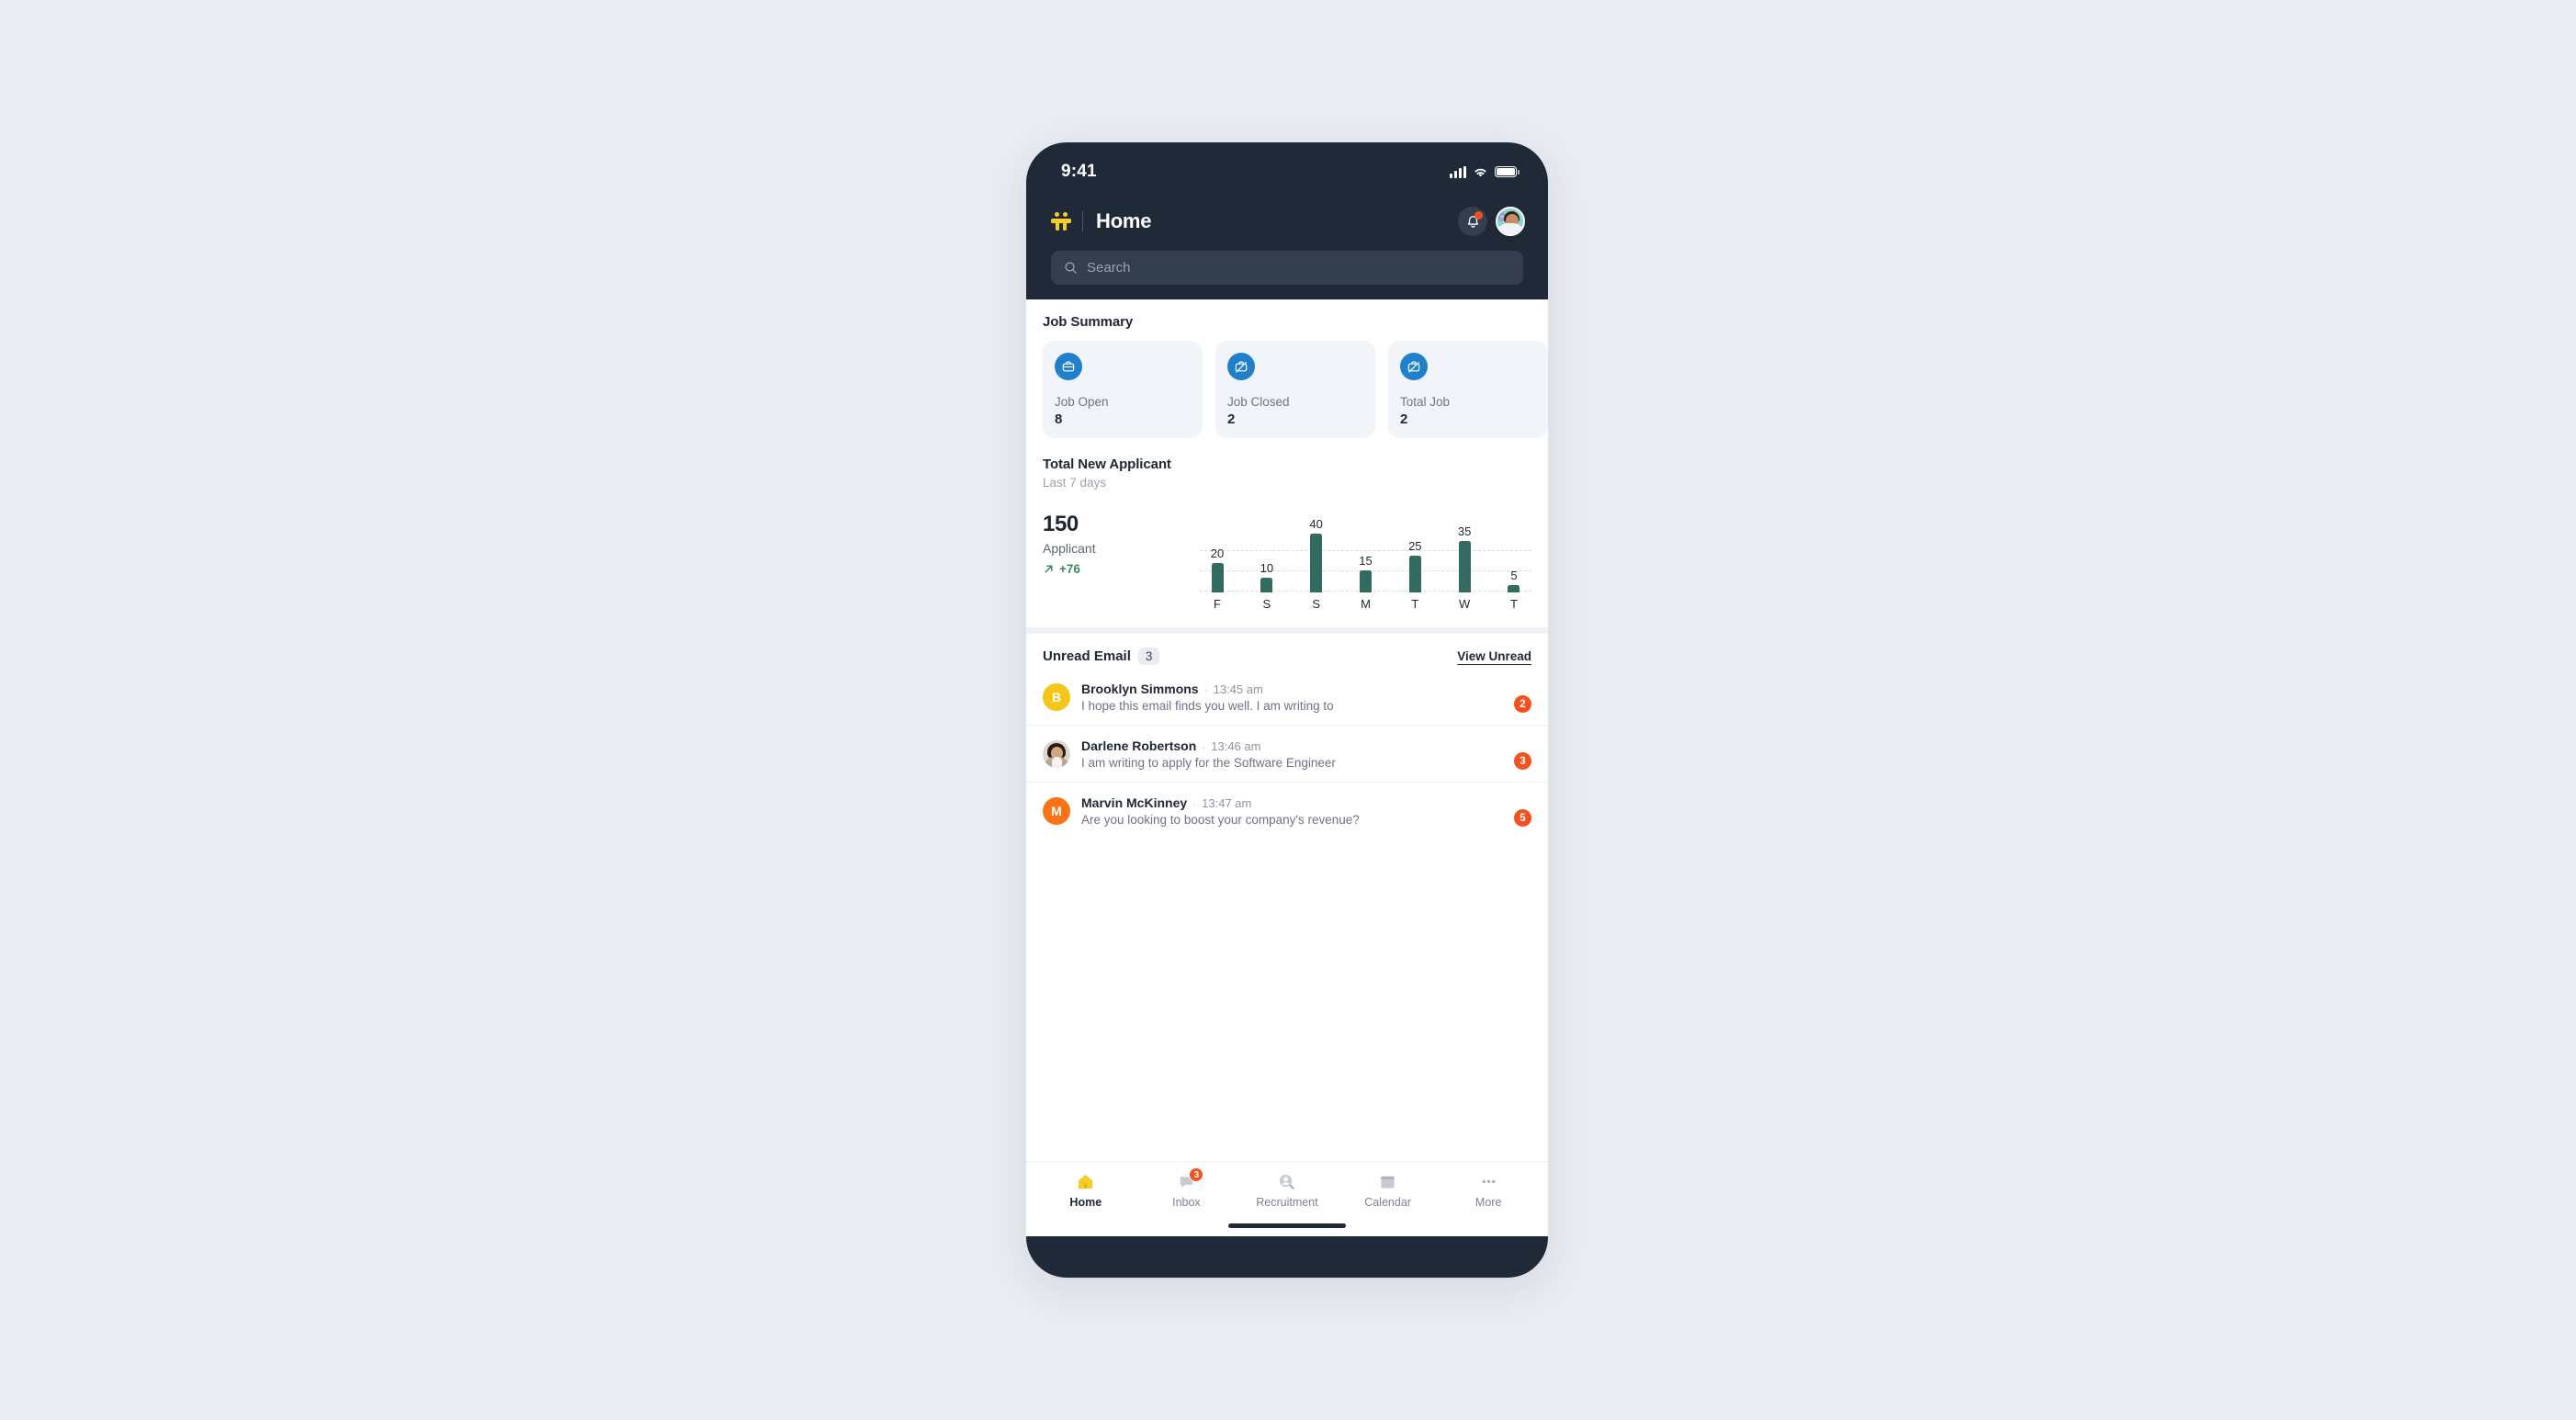 The height and width of the screenshot is (1420, 2576). Describe the element at coordinates (1118, 569) in the screenshot. I see `applicant-delta: +76` at that location.